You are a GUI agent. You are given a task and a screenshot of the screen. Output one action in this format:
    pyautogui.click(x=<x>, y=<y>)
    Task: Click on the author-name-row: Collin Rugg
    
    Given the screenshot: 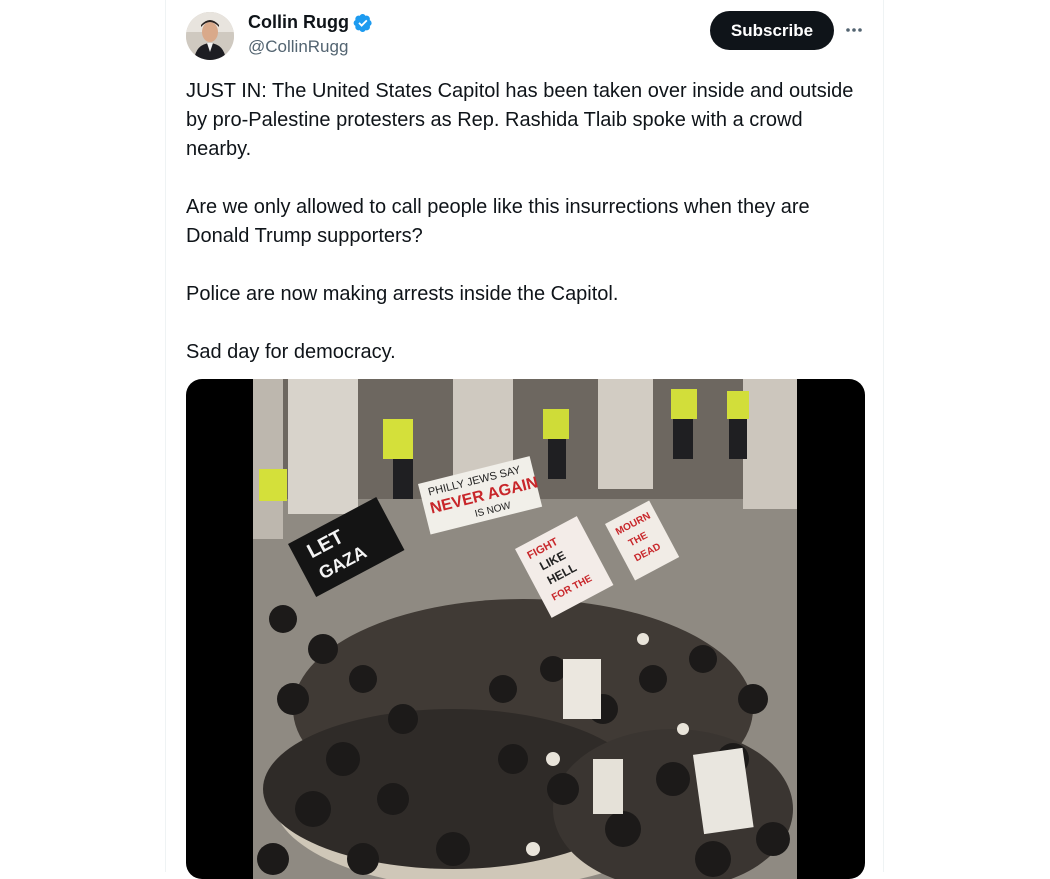 What is the action you would take?
    pyautogui.click(x=310, y=22)
    